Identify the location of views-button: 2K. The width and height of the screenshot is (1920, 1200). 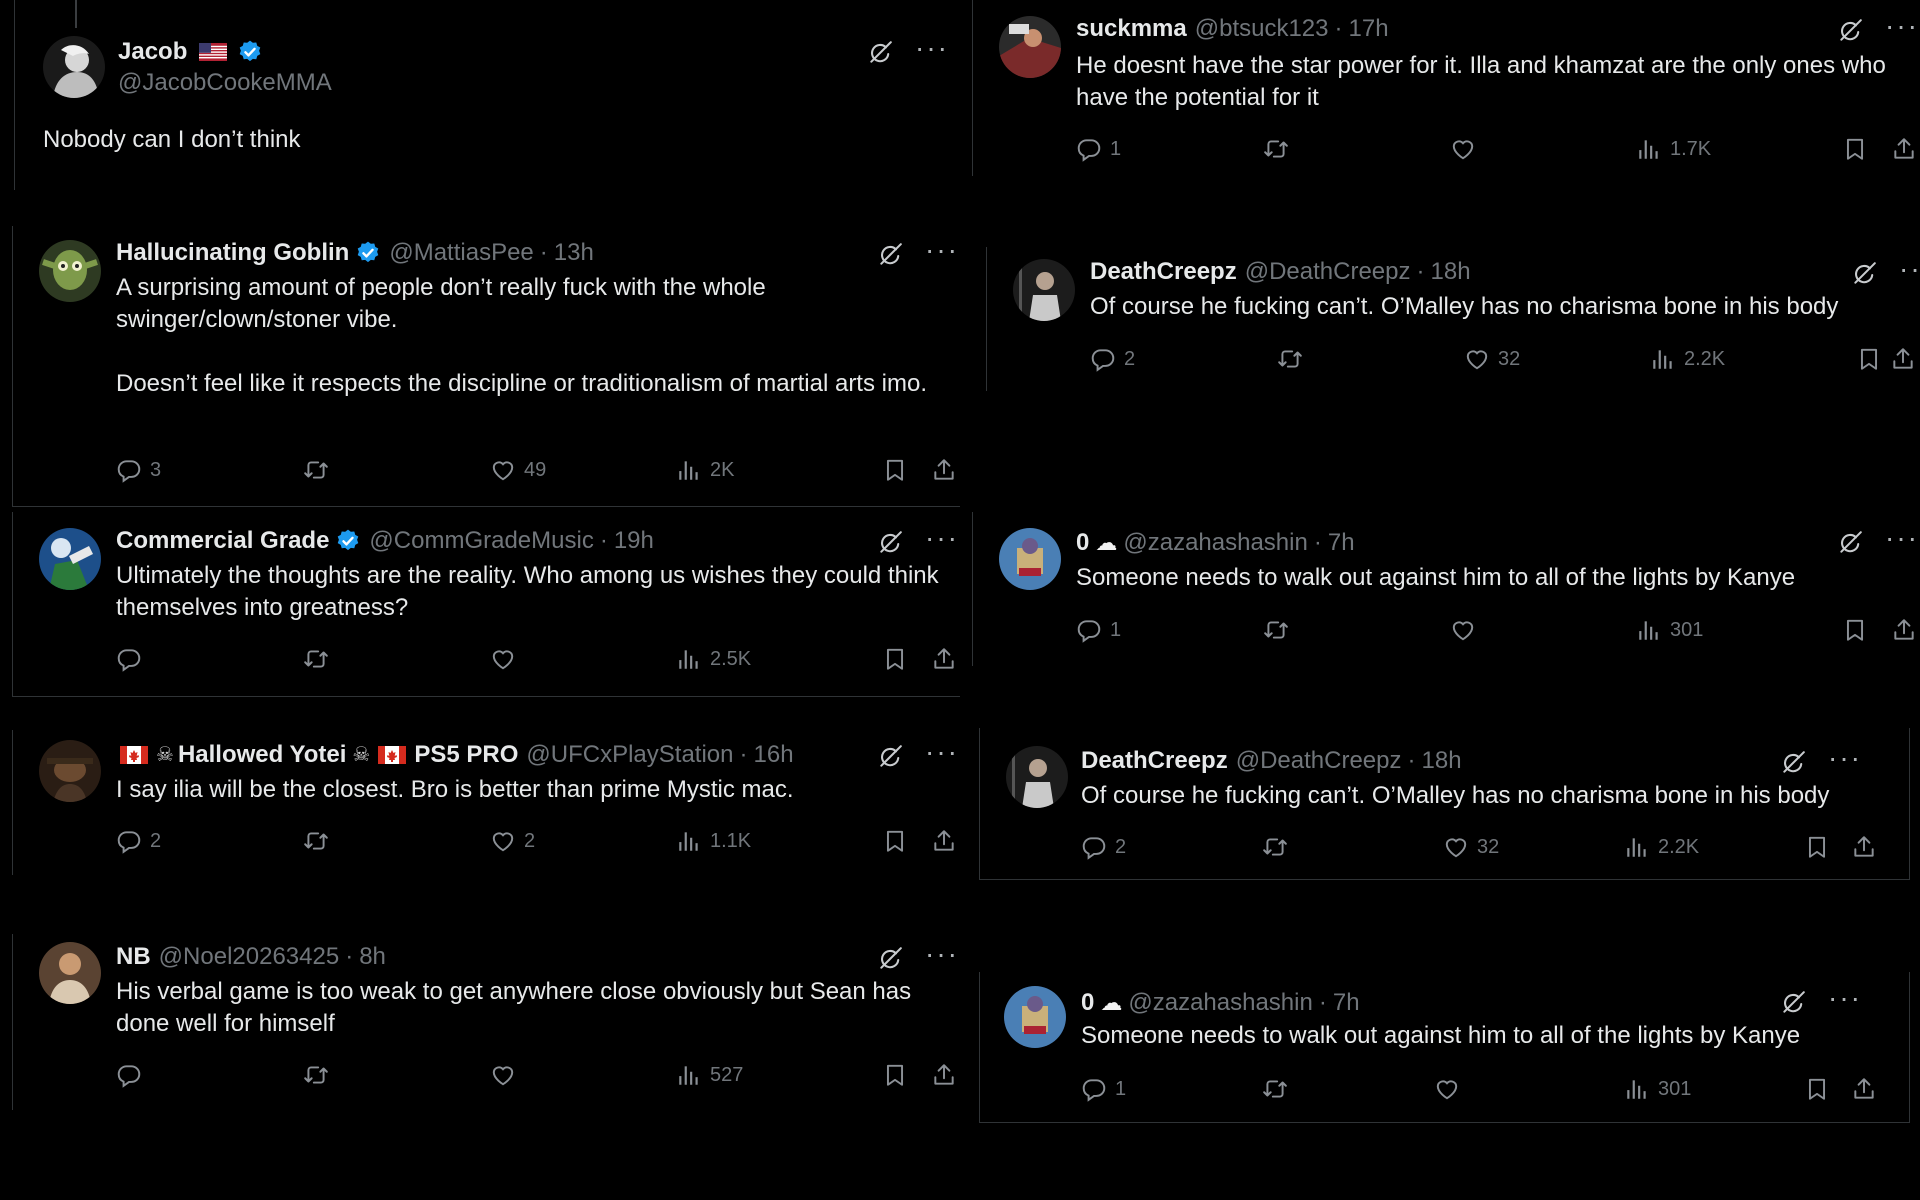
(705, 470).